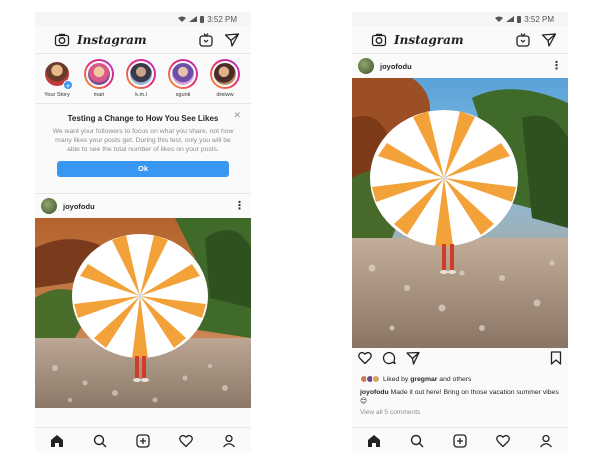 The width and height of the screenshot is (611, 459). I want to click on notice-title: Testing a Change to How You See Likes, so click(143, 118).